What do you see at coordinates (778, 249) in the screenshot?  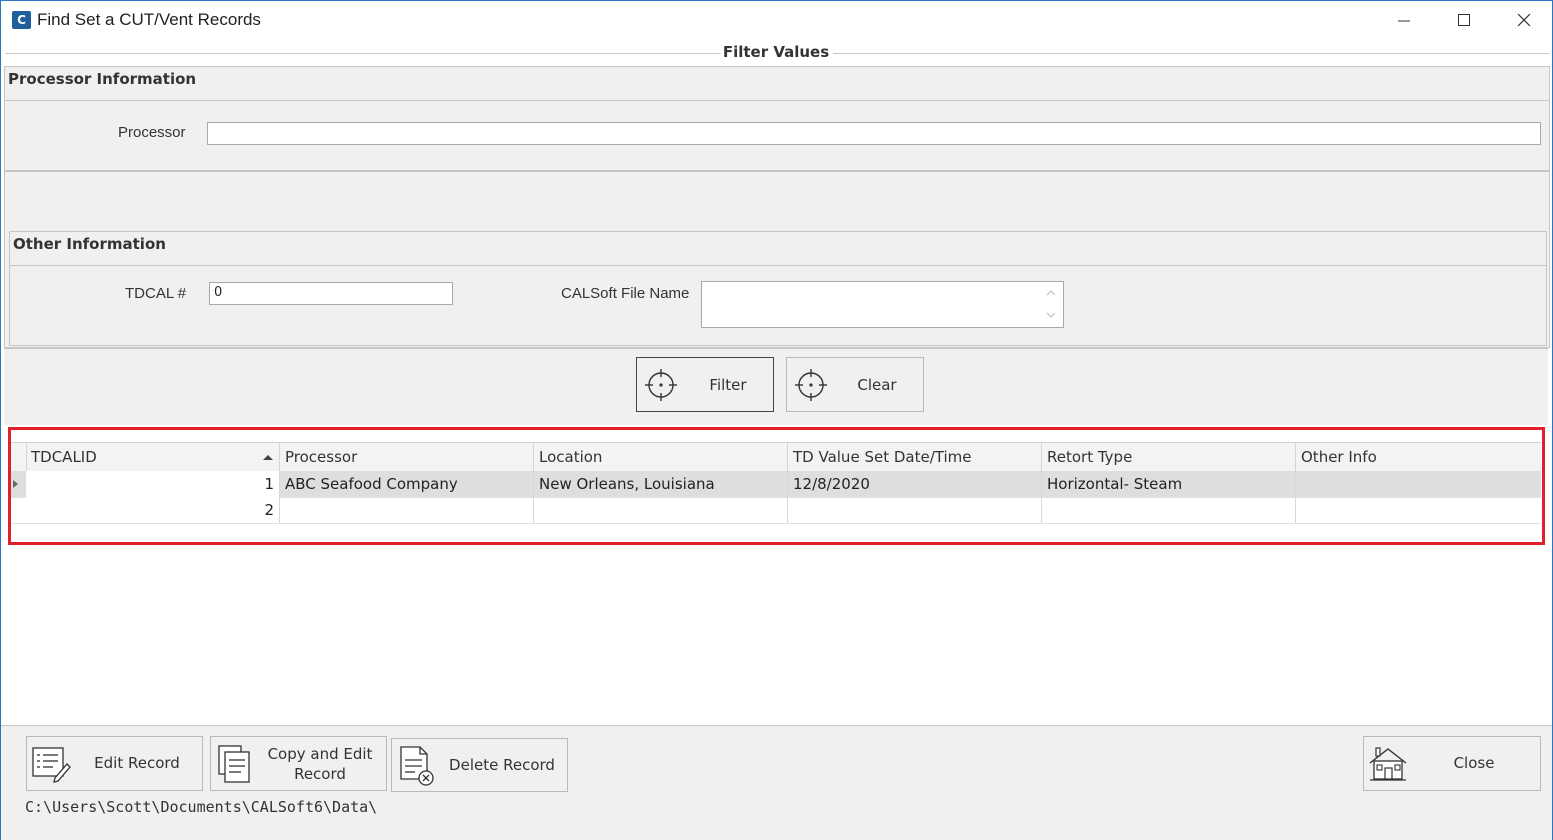 I see `other-section-header` at bounding box center [778, 249].